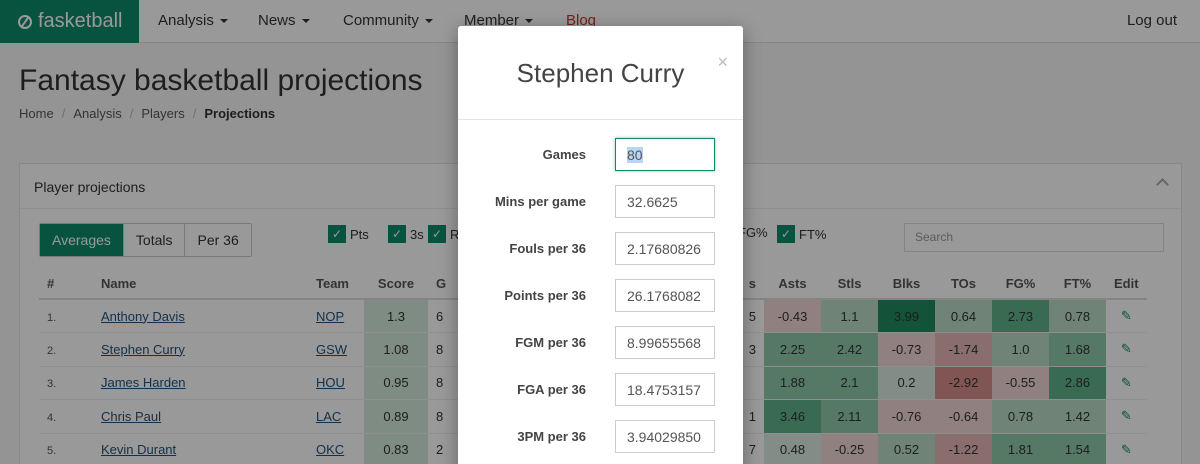 The image size is (1200, 464). I want to click on stat-input-value: 80, so click(635, 155).